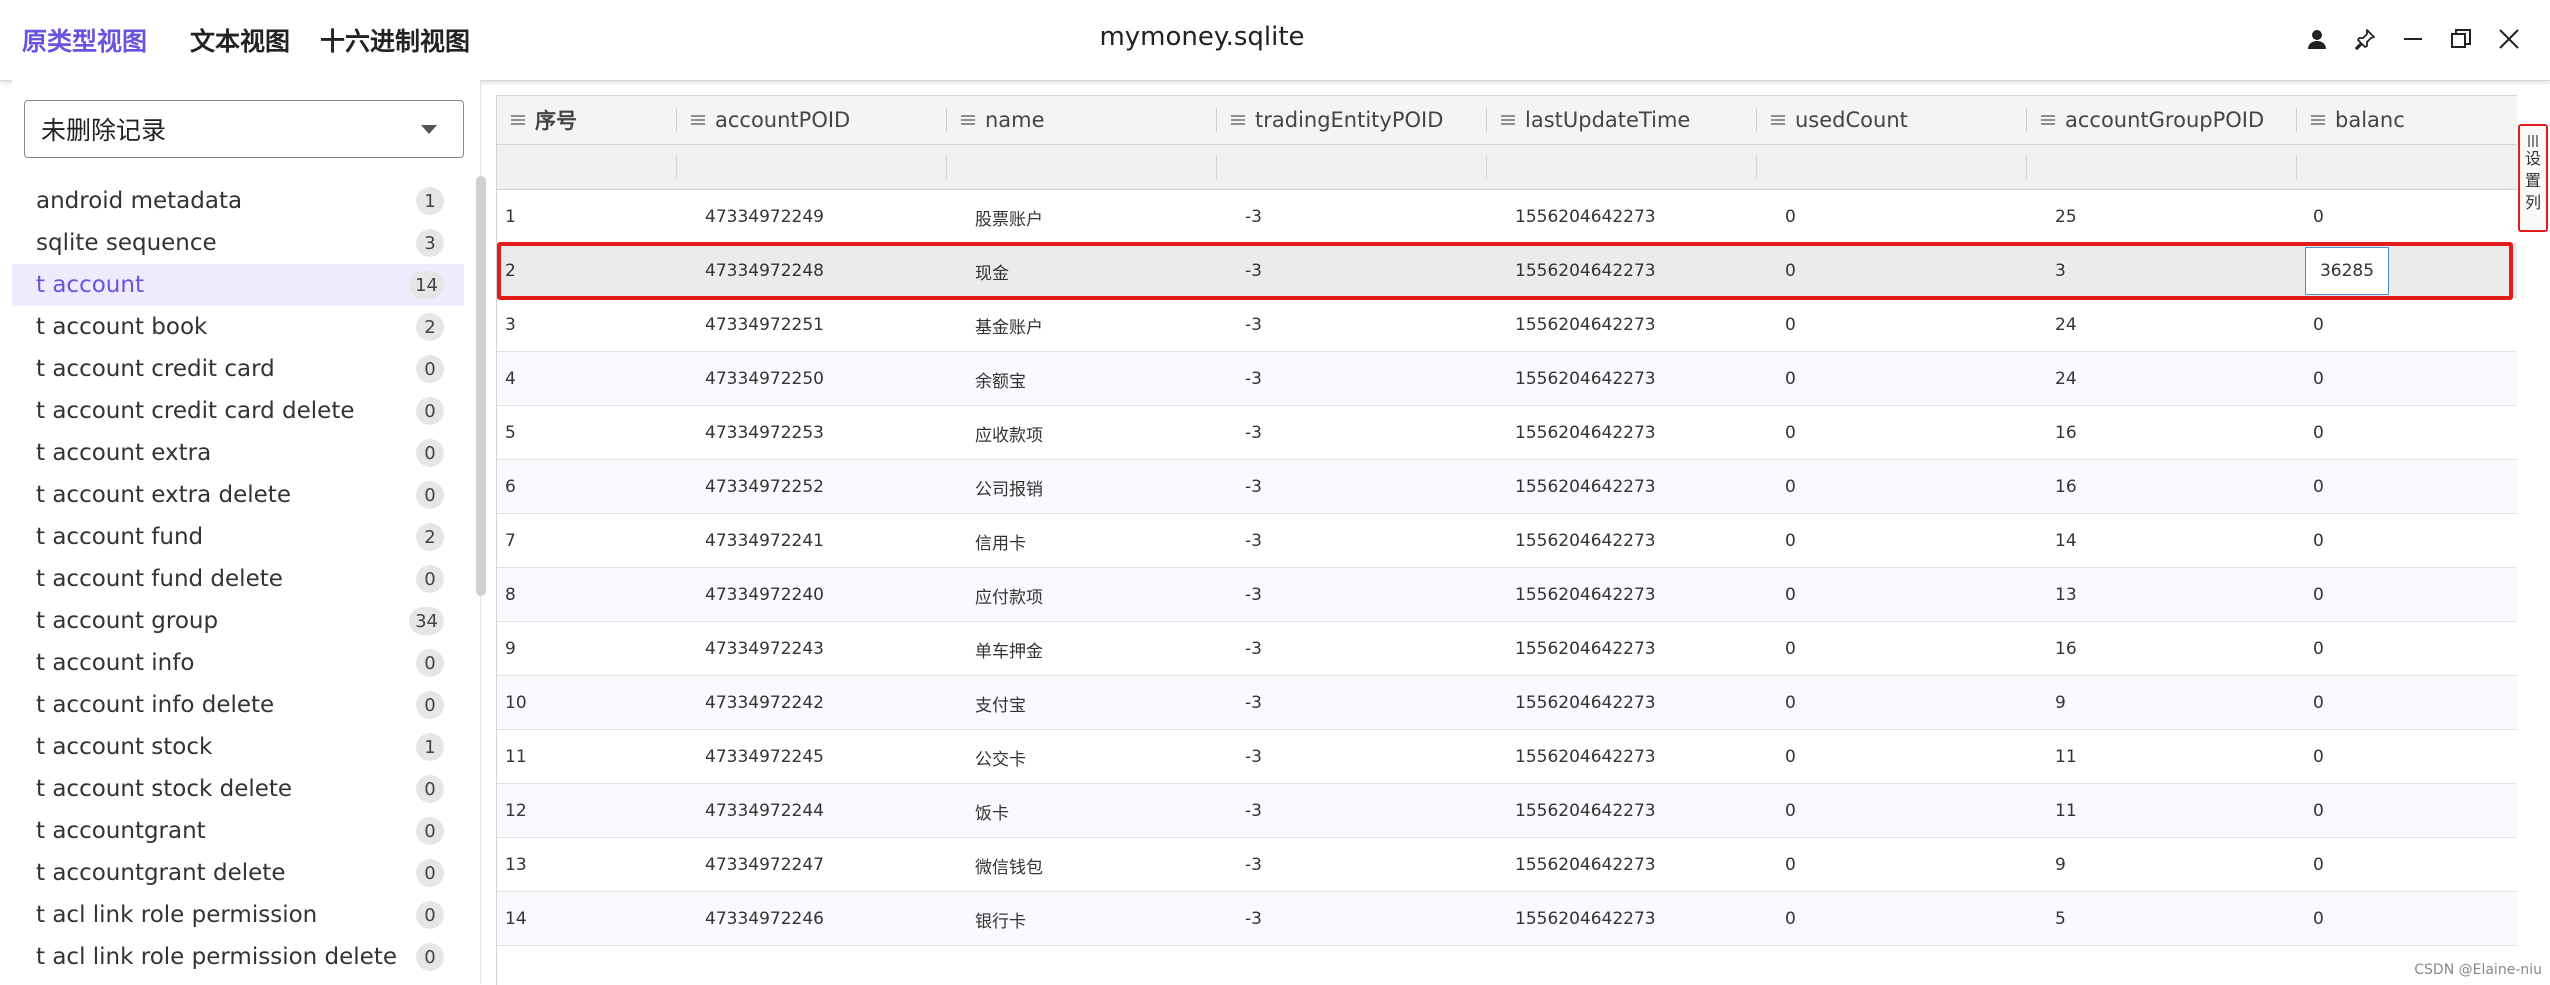  I want to click on sidebar-item-table: t account info delete 0, so click(238, 705).